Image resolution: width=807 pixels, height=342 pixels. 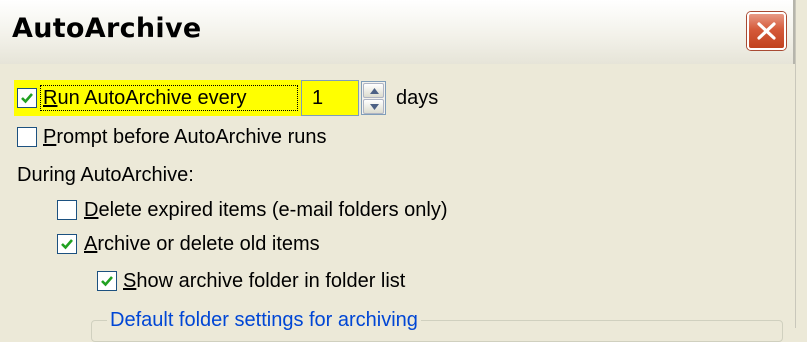 What do you see at coordinates (417, 98) in the screenshot?
I see `days-unit-label: days` at bounding box center [417, 98].